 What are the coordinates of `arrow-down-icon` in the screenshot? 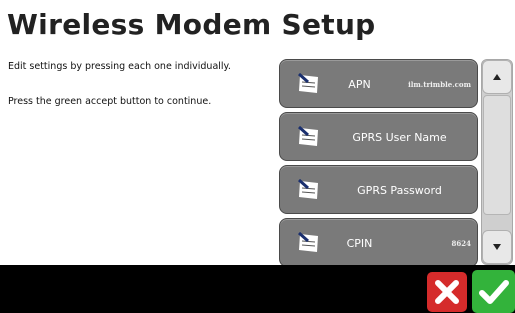 It's located at (497, 247).